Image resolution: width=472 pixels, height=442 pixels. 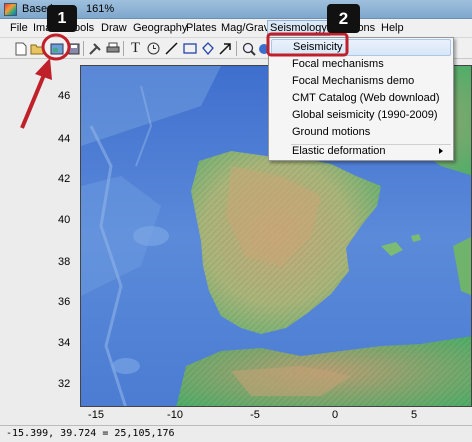 What do you see at coordinates (34, 99) in the screenshot?
I see `annotation-arrow` at bounding box center [34, 99].